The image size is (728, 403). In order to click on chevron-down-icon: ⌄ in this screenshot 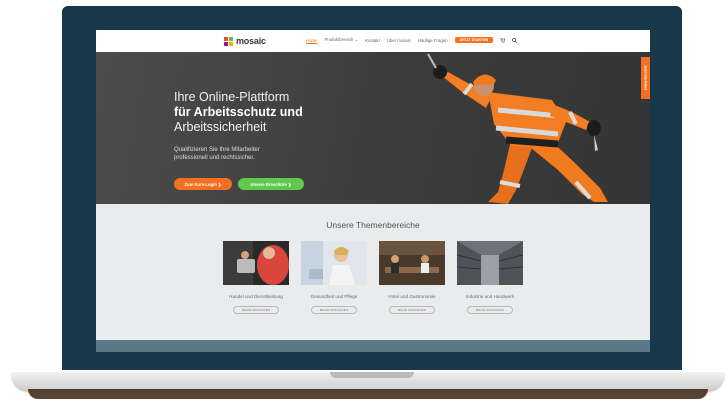, I will do `click(356, 39)`.